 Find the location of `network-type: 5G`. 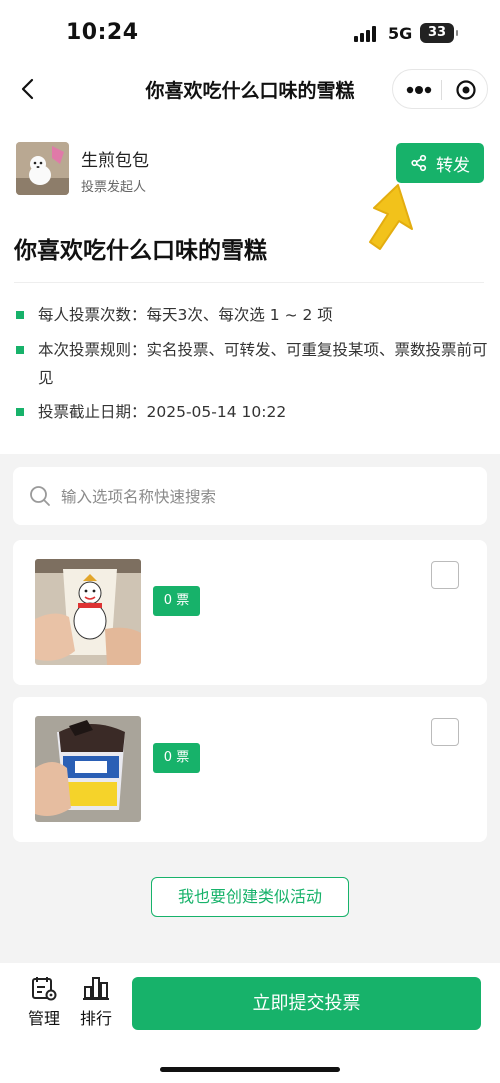

network-type: 5G is located at coordinates (400, 33).